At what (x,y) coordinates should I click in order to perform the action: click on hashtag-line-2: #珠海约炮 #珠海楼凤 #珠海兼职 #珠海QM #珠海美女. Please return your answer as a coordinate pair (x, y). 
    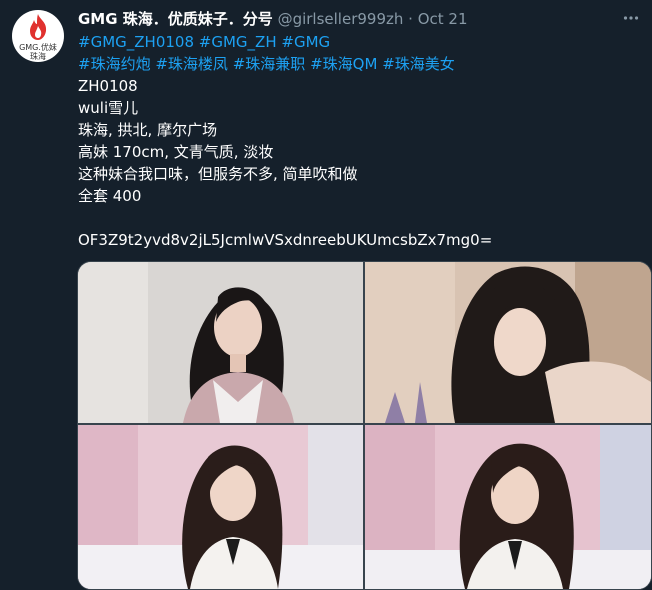
    Looking at the image, I should click on (358, 64).